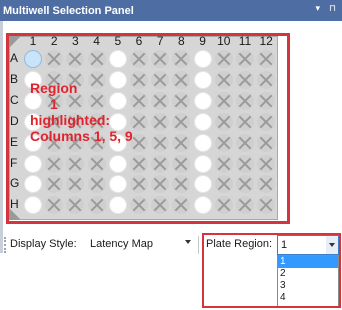  I want to click on panel-left-edge, so click(1, 137).